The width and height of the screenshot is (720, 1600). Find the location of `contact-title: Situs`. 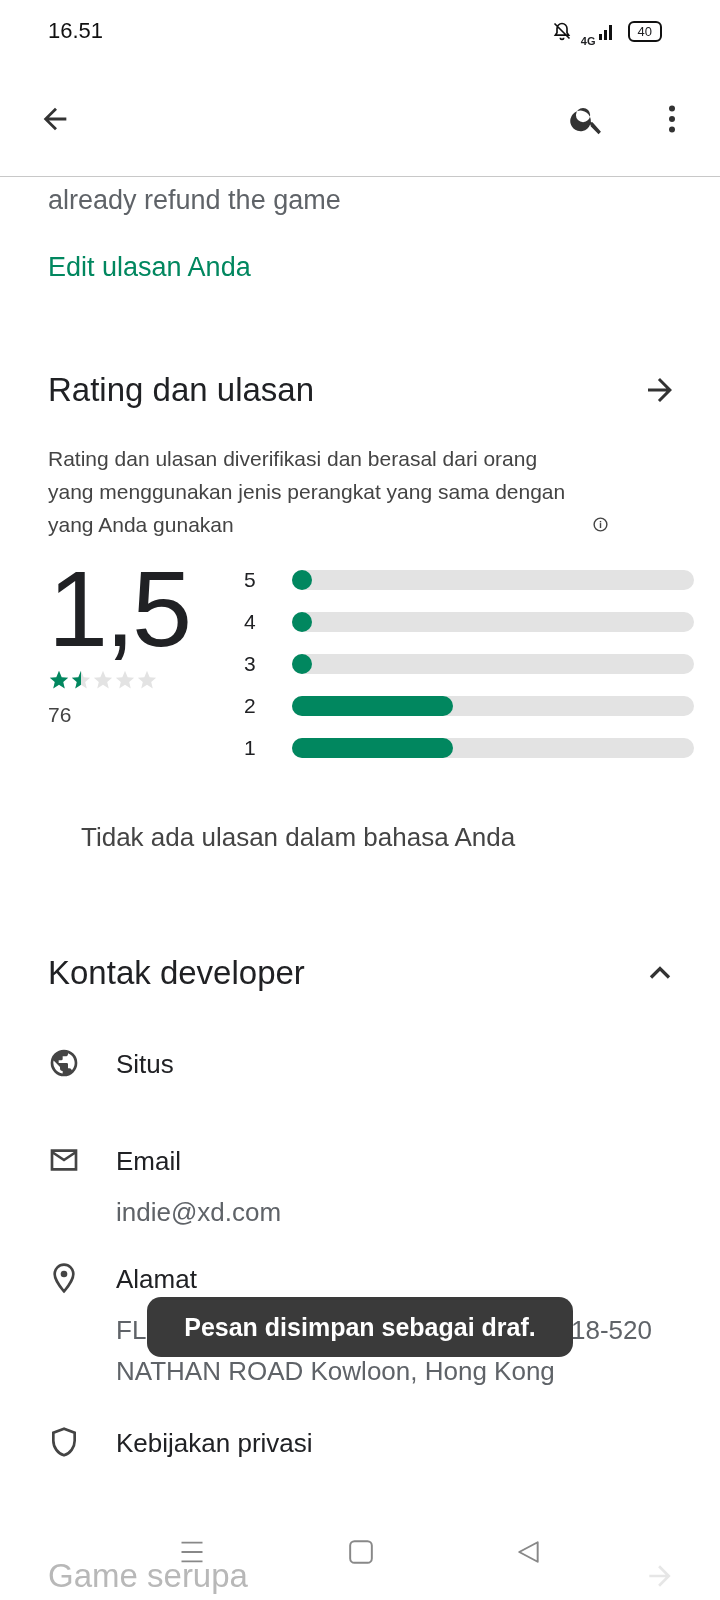

contact-title: Situs is located at coordinates (145, 1064).